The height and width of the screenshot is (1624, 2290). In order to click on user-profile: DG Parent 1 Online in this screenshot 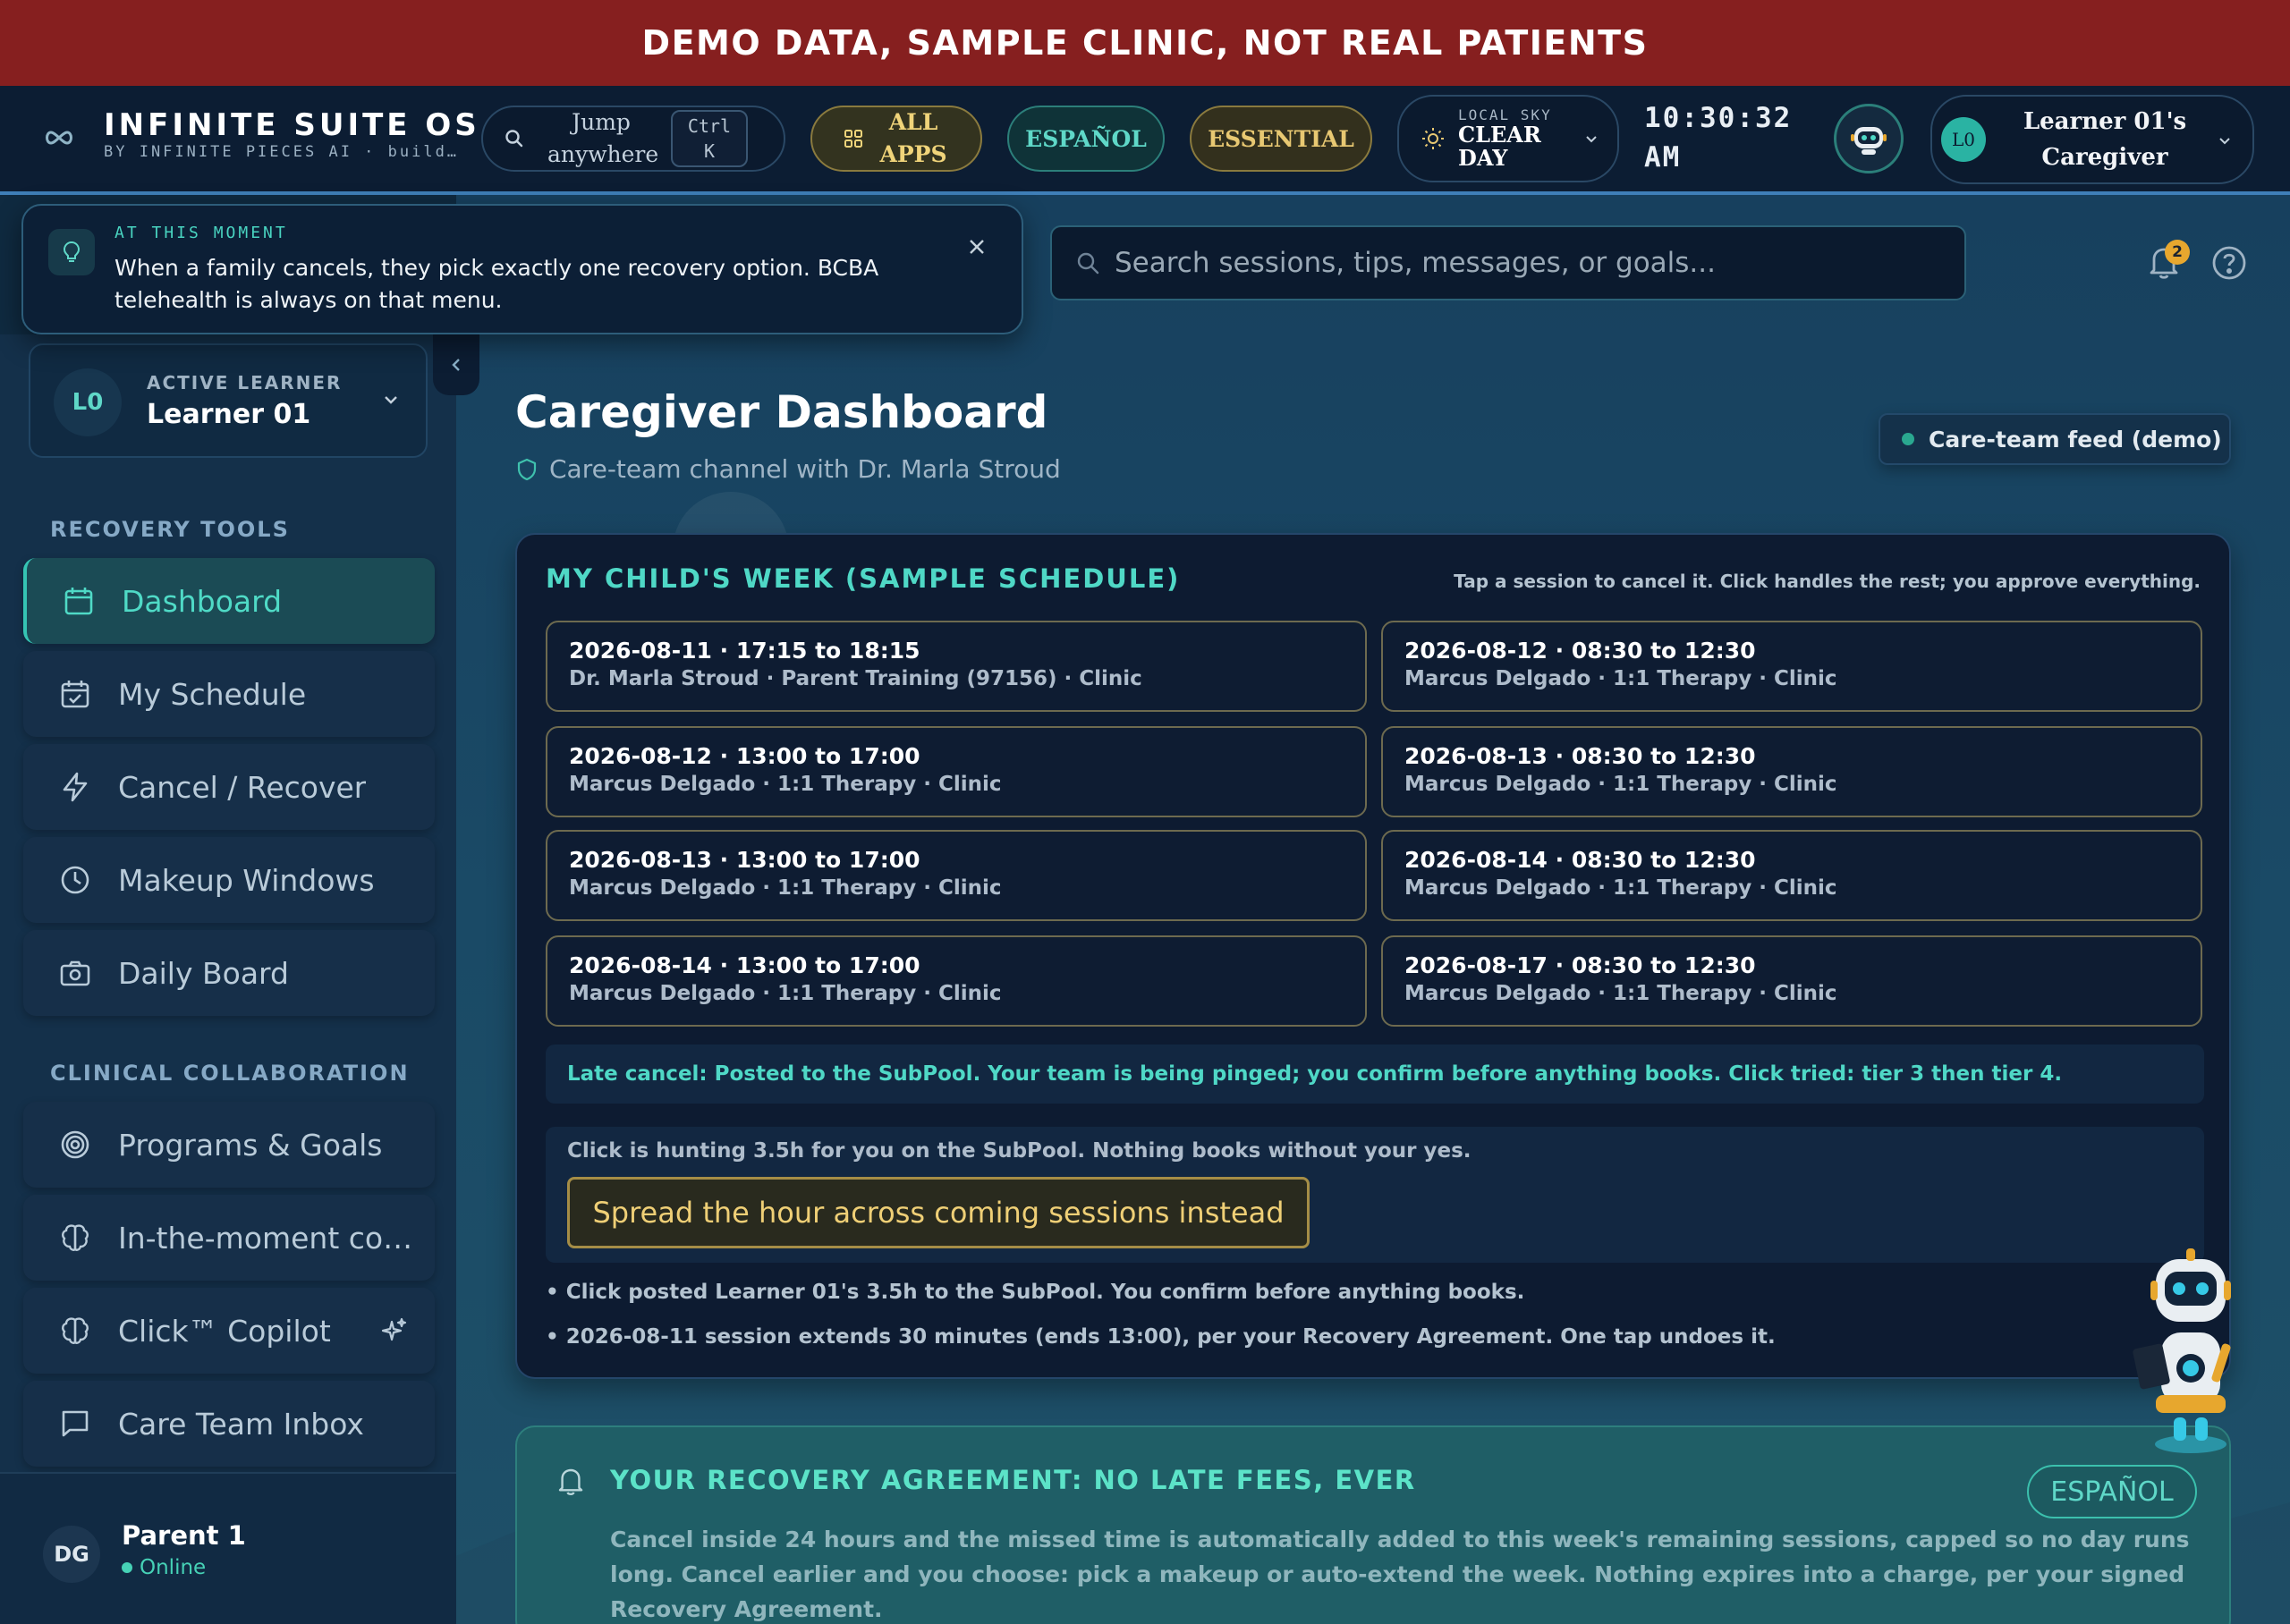, I will do `click(228, 1548)`.